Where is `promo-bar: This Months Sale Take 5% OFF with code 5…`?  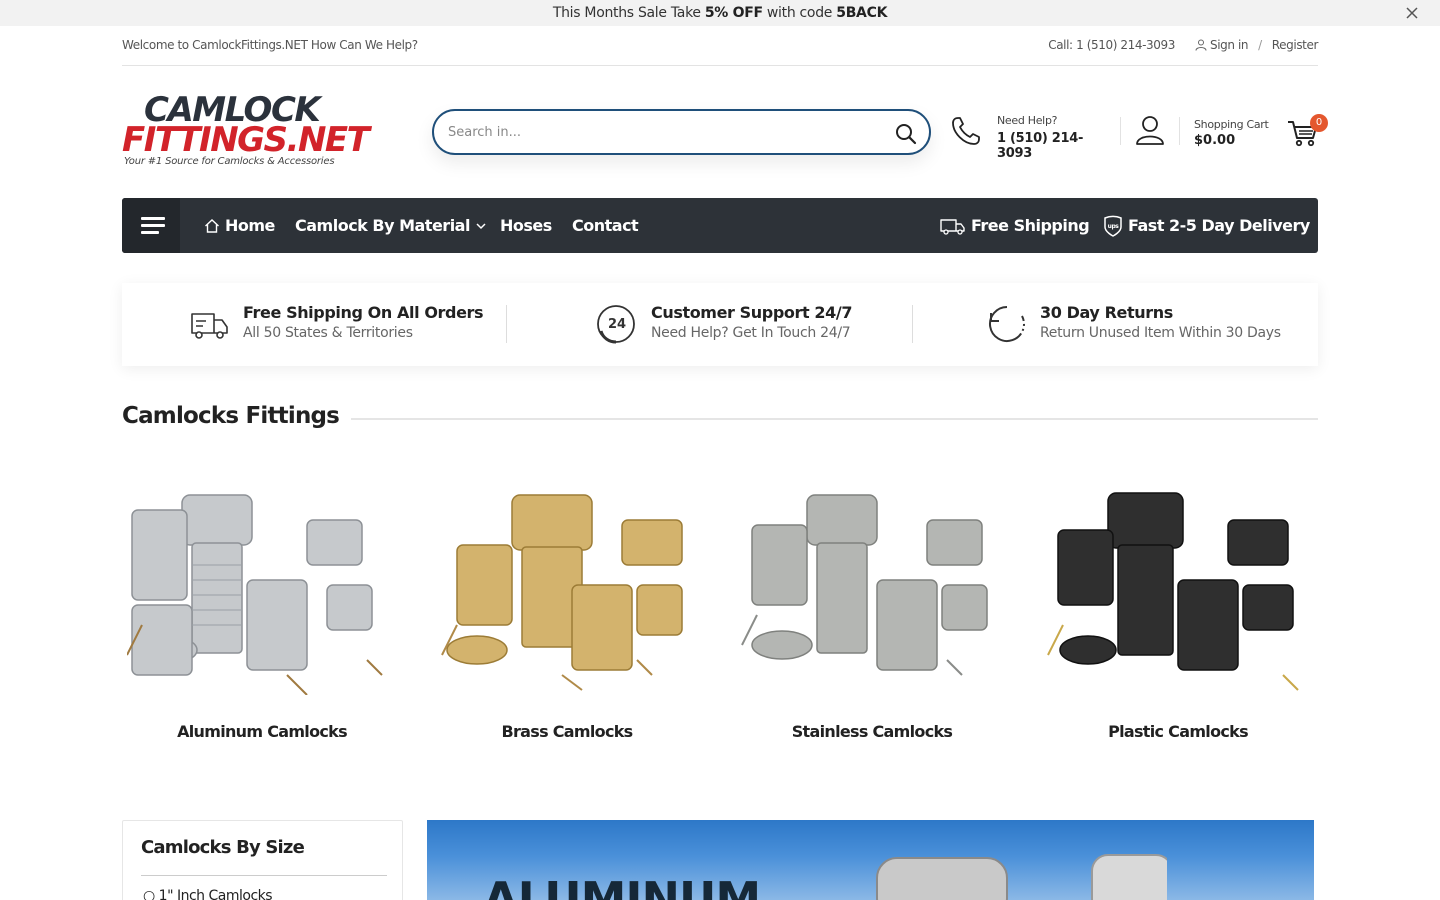
promo-bar: This Months Sale Take 5% OFF with code 5… is located at coordinates (720, 13).